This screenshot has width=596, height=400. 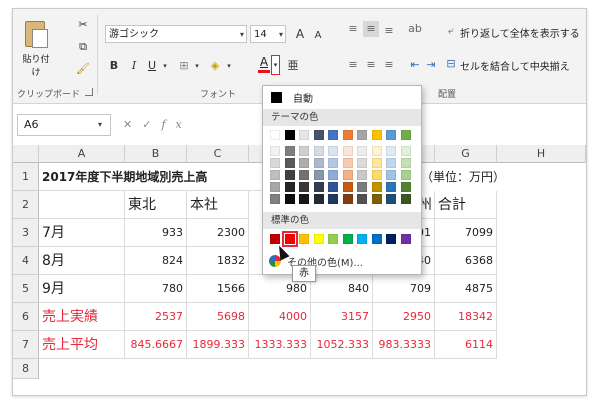 What do you see at coordinates (468, 177) in the screenshot?
I see `unit-cell: （単位：万円）` at bounding box center [468, 177].